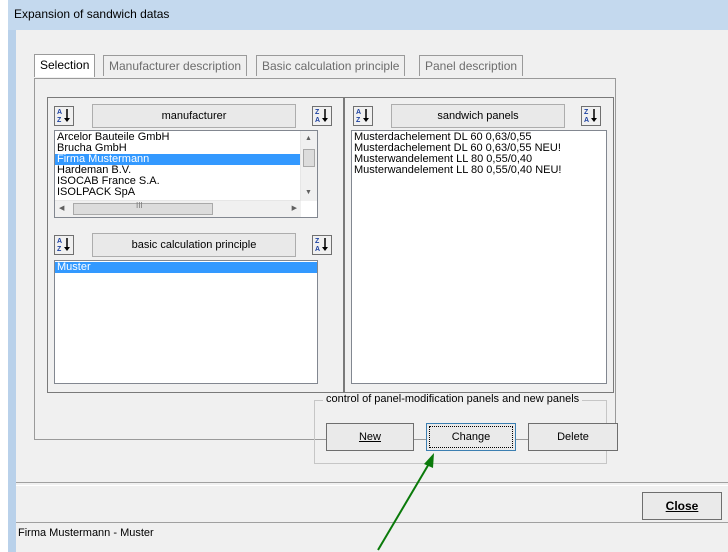  I want to click on delete-button: Delete, so click(573, 437).